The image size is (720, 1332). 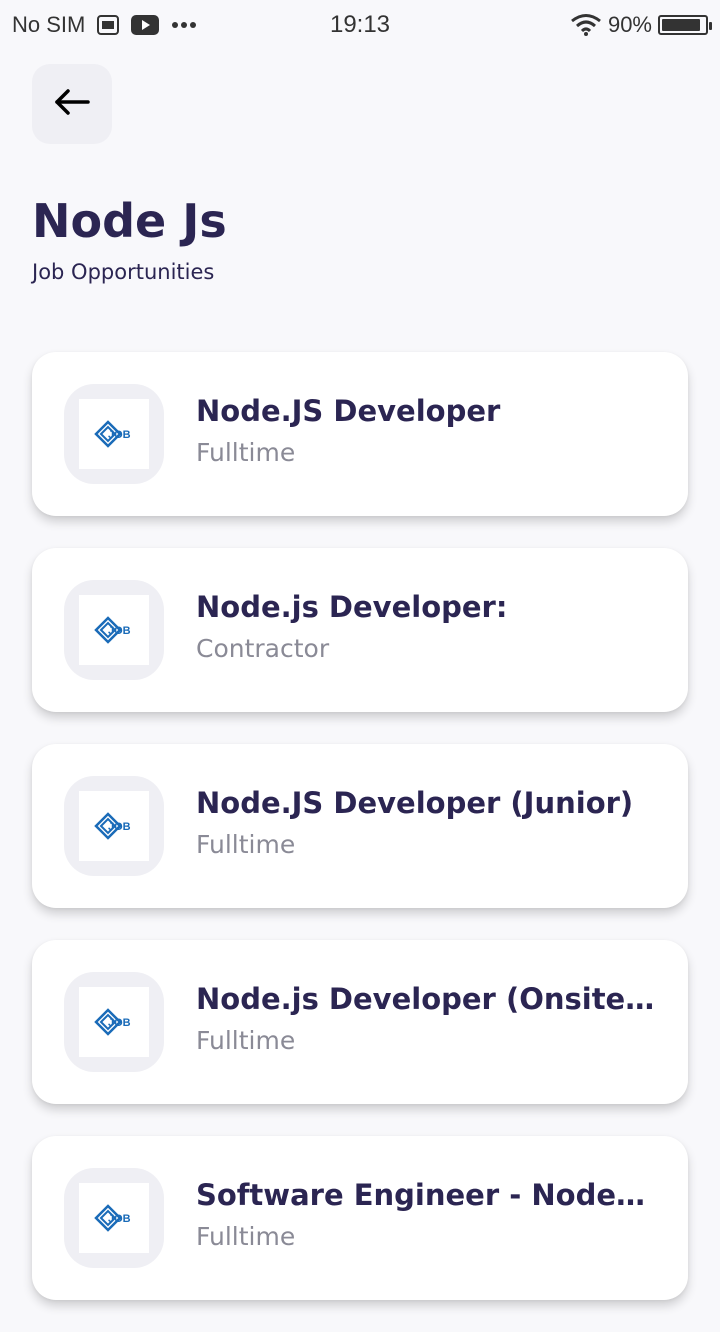 I want to click on back-button, so click(x=72, y=104).